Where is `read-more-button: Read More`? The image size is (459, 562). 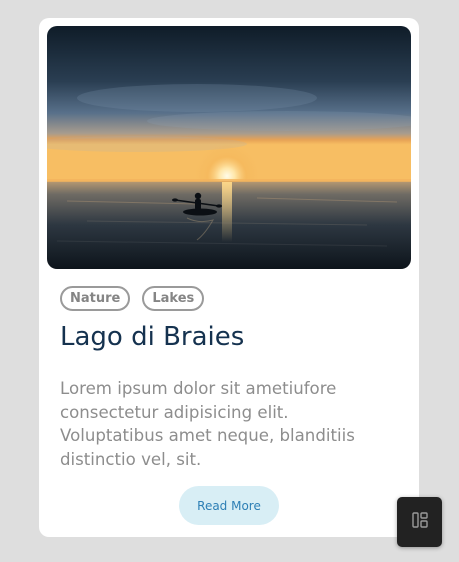
read-more-button: Read More is located at coordinates (229, 505).